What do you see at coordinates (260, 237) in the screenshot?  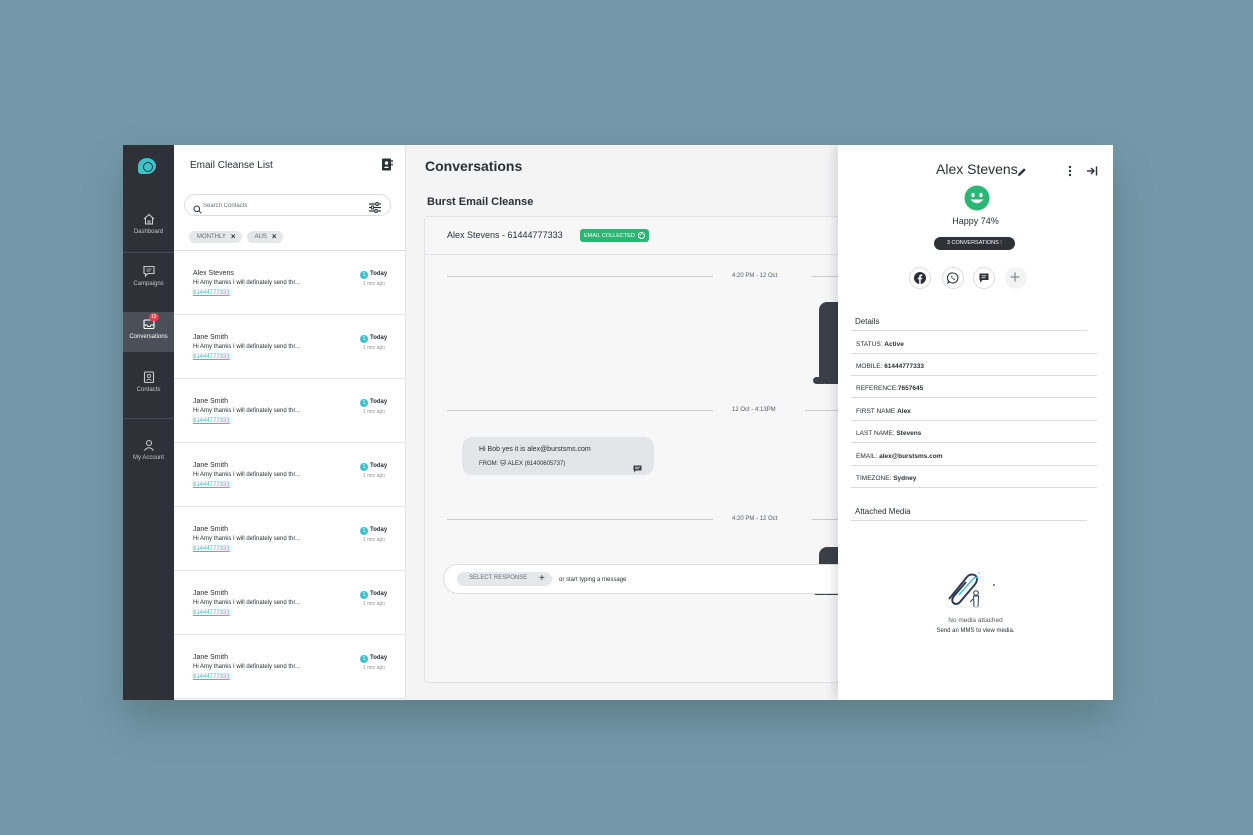 I see `chip-label: AUS` at bounding box center [260, 237].